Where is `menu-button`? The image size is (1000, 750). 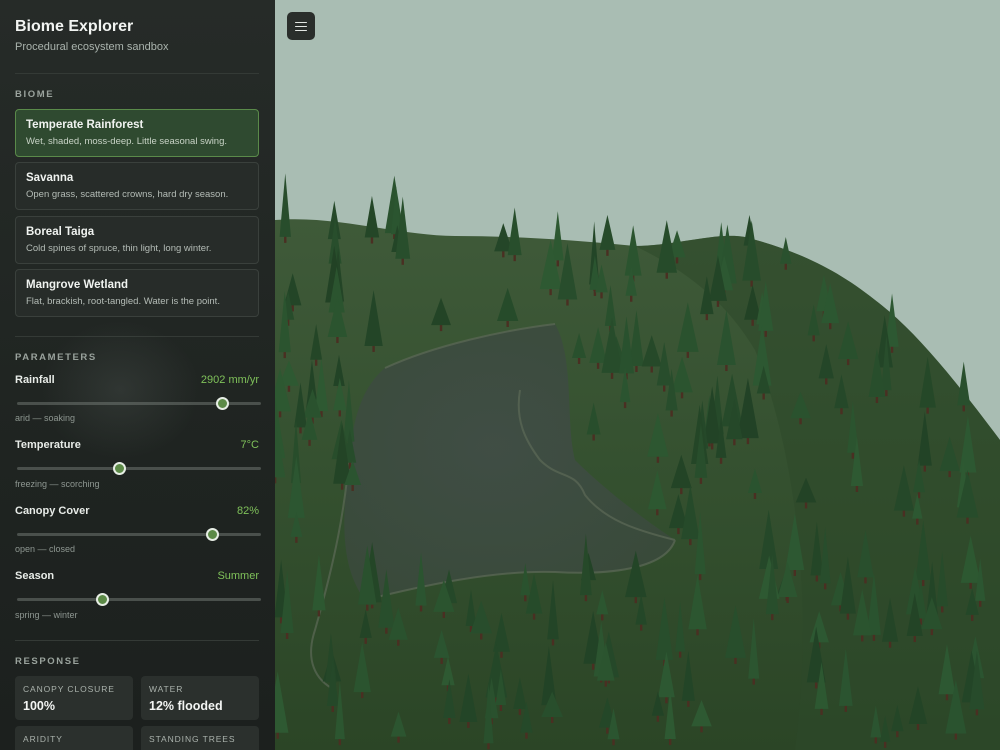
menu-button is located at coordinates (301, 26).